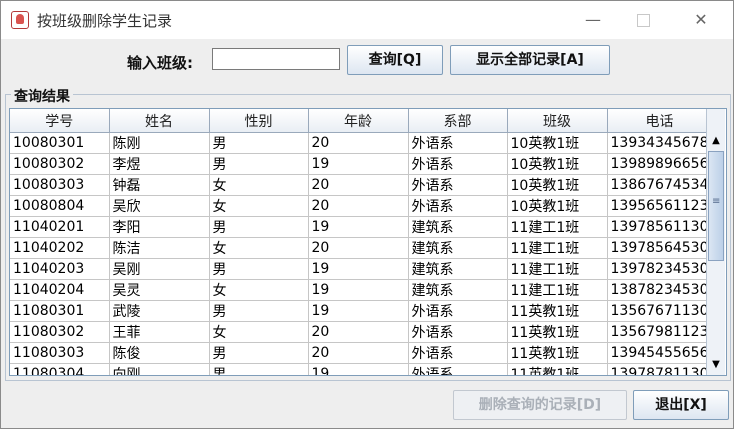  Describe the element at coordinates (660, 121) in the screenshot. I see `column-header: 电话` at that location.